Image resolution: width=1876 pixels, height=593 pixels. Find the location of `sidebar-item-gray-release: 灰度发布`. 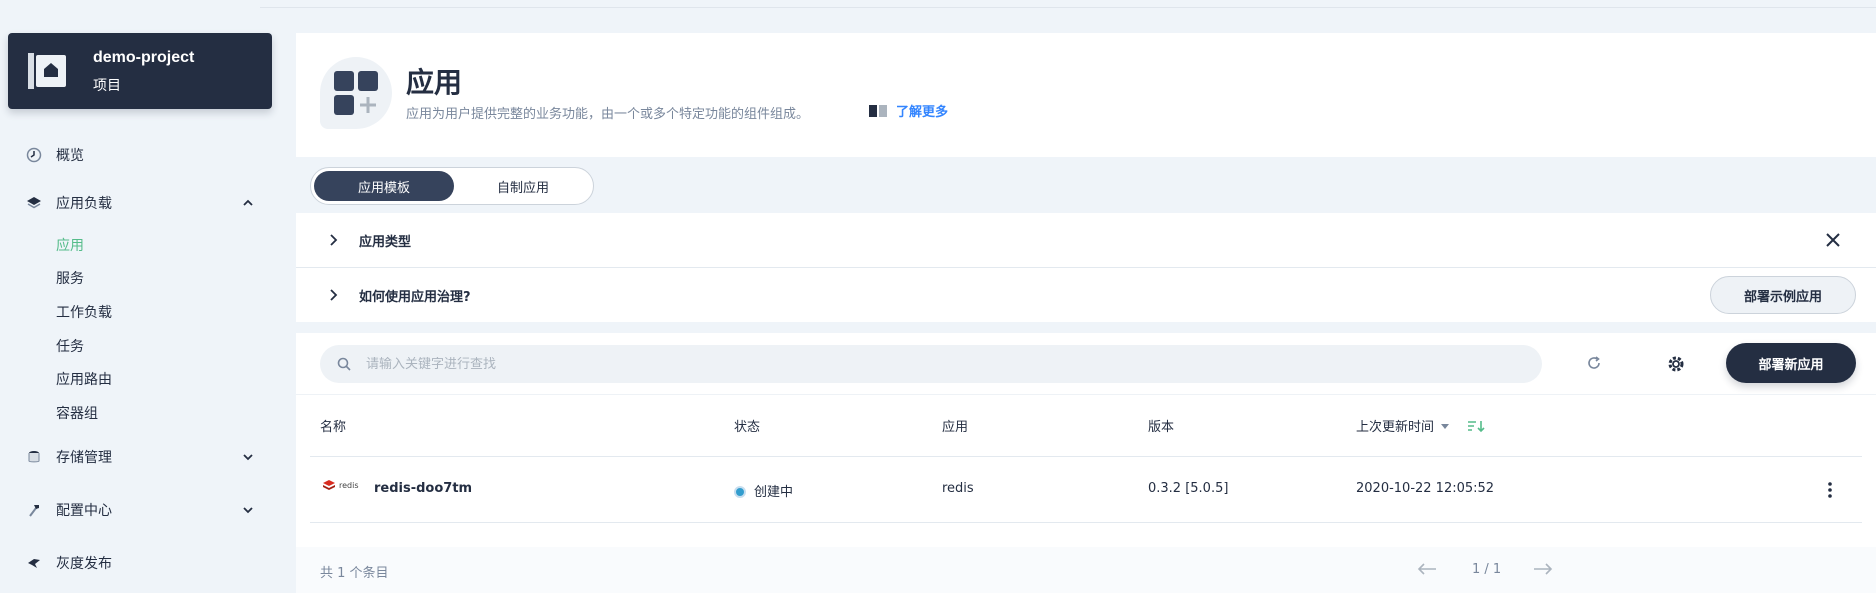

sidebar-item-gray-release: 灰度发布 is located at coordinates (140, 563).